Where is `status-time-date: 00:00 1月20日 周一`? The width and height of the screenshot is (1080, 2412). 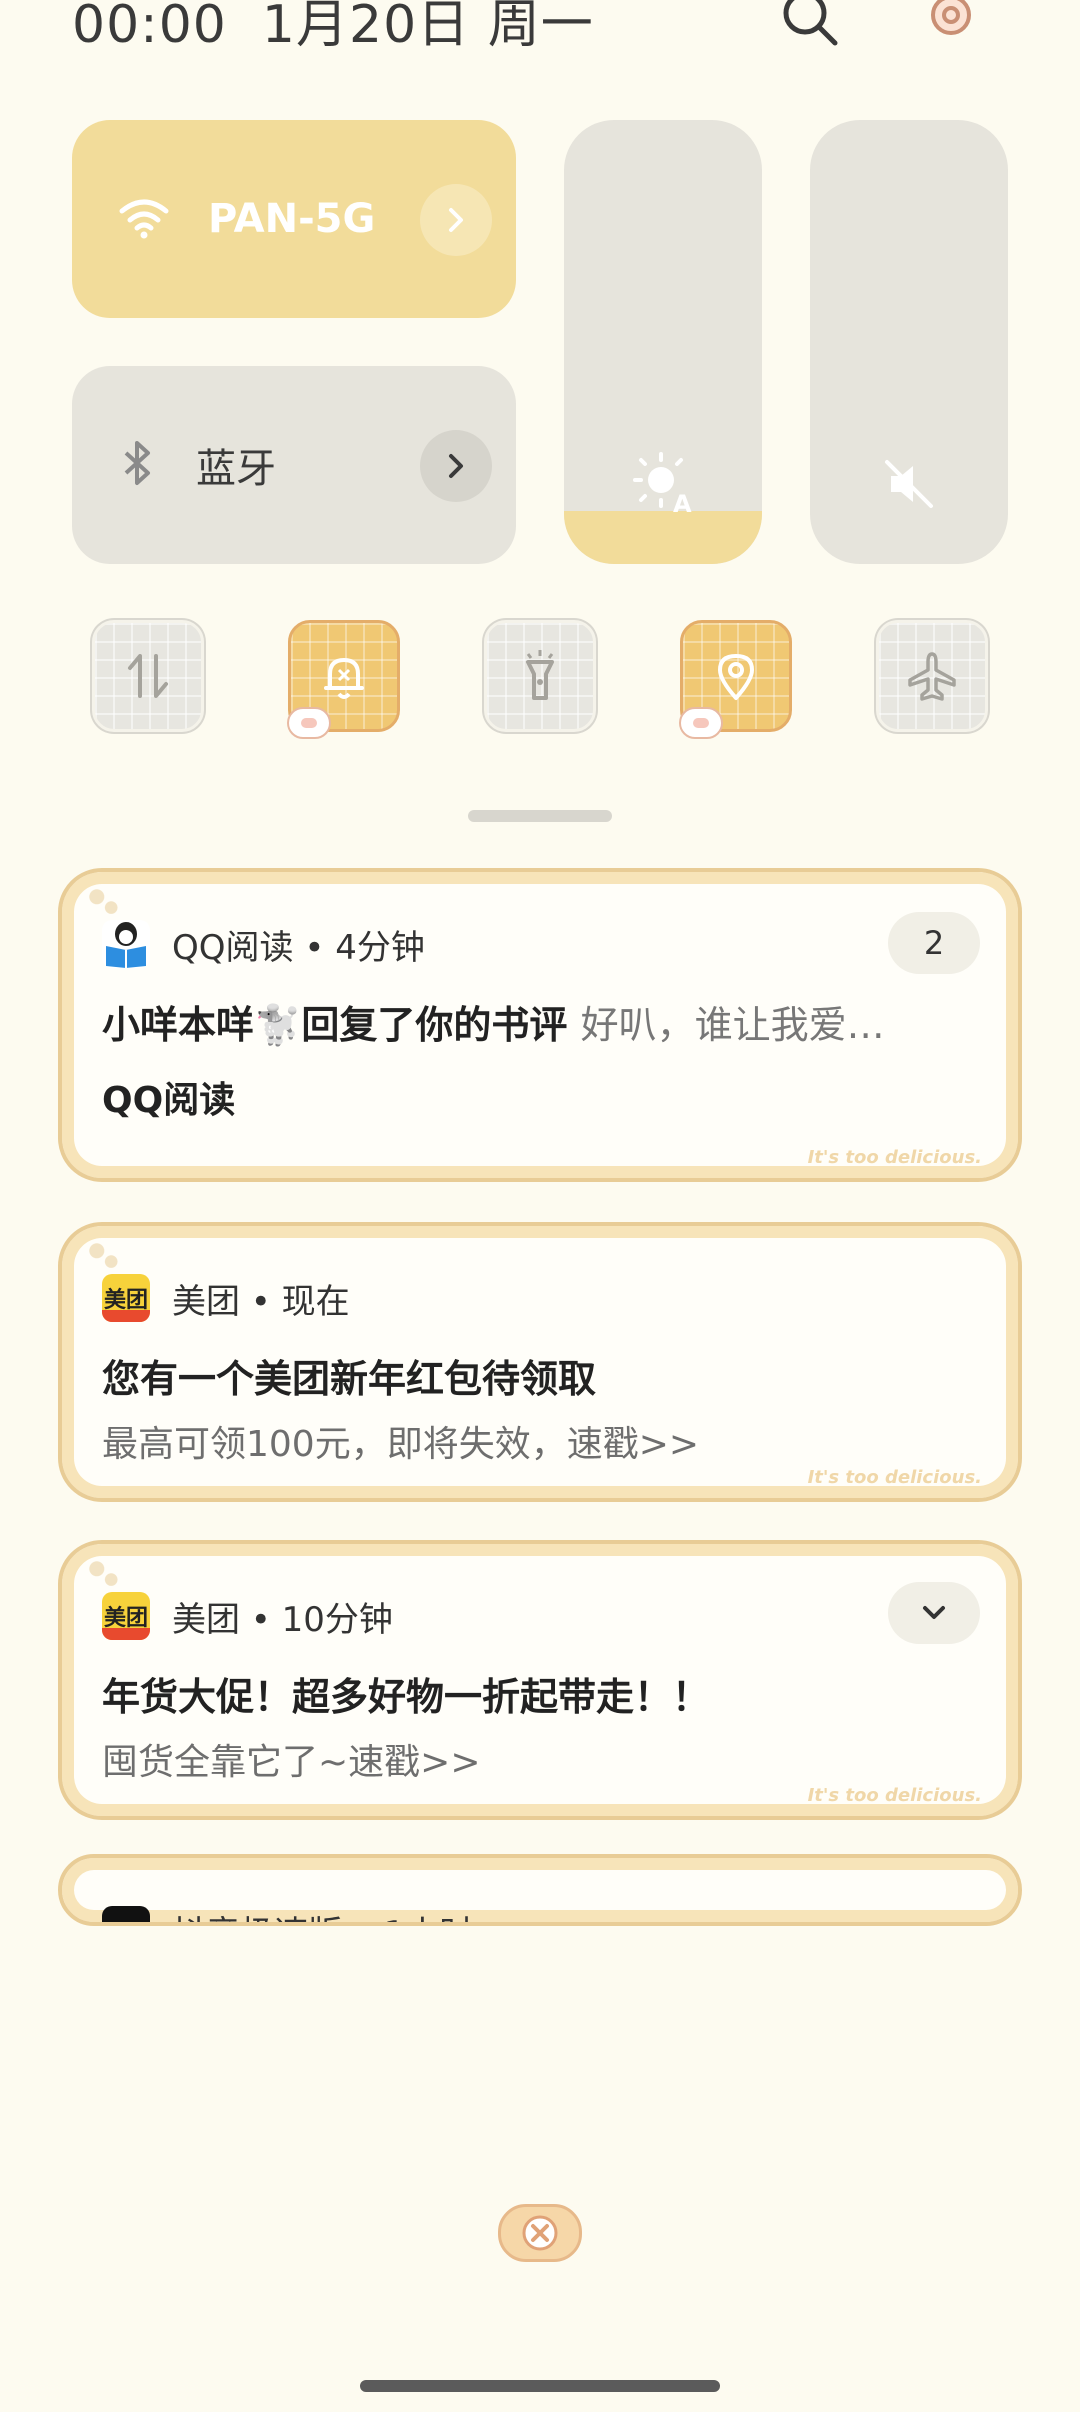 status-time-date: 00:00 1月20日 周一 is located at coordinates (333, 28).